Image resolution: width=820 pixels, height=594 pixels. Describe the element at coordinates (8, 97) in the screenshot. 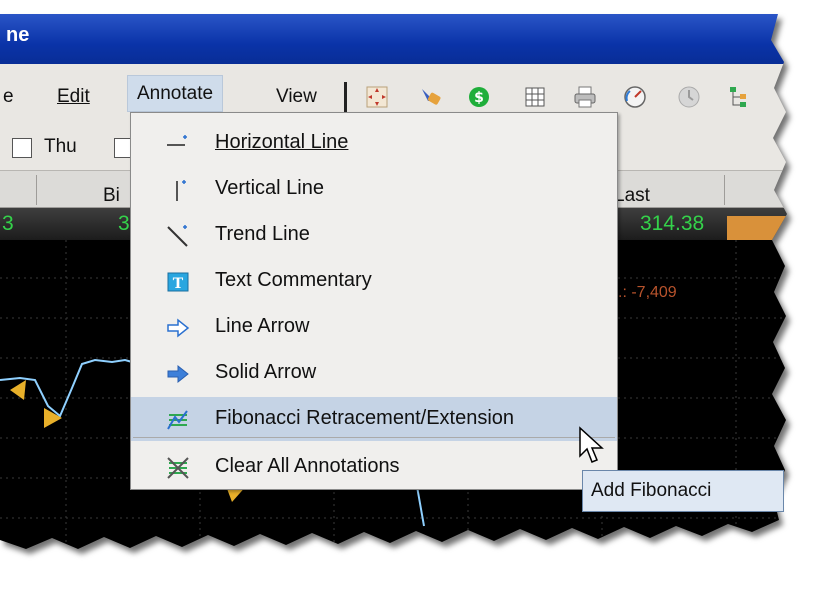

I see `menu-partial: e` at that location.